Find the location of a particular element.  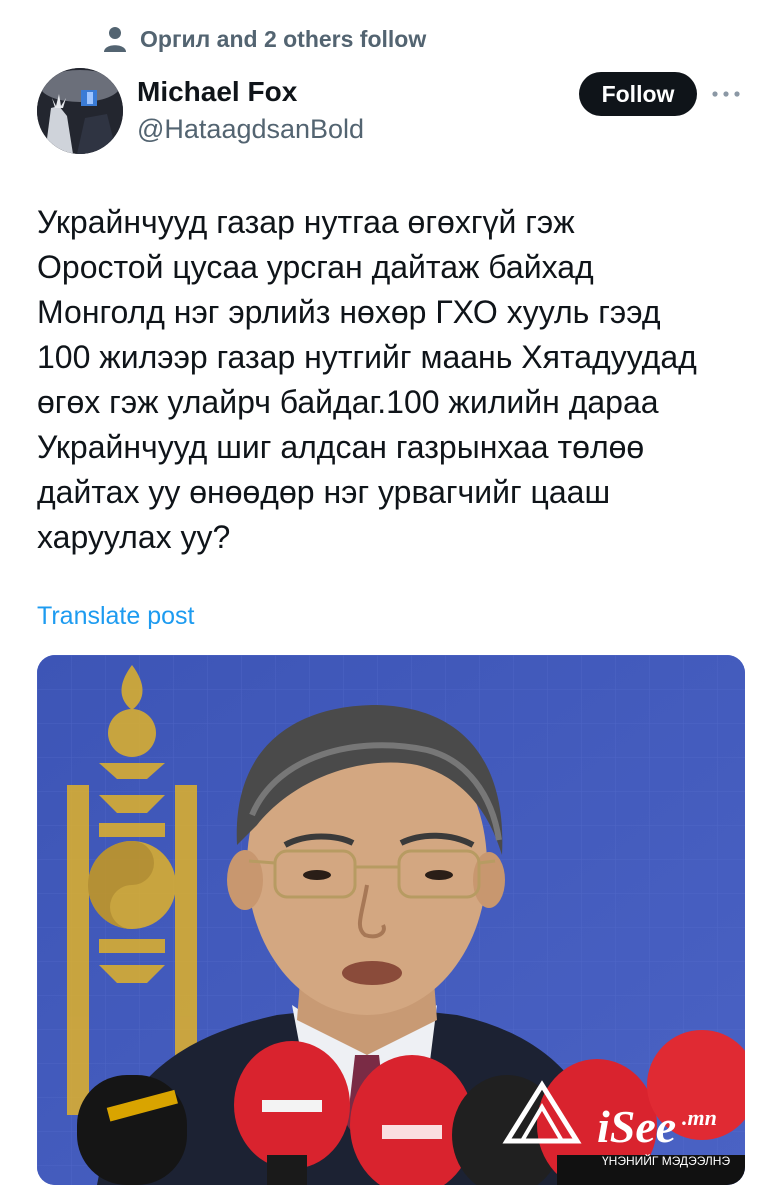

avatar-image is located at coordinates (80, 111).